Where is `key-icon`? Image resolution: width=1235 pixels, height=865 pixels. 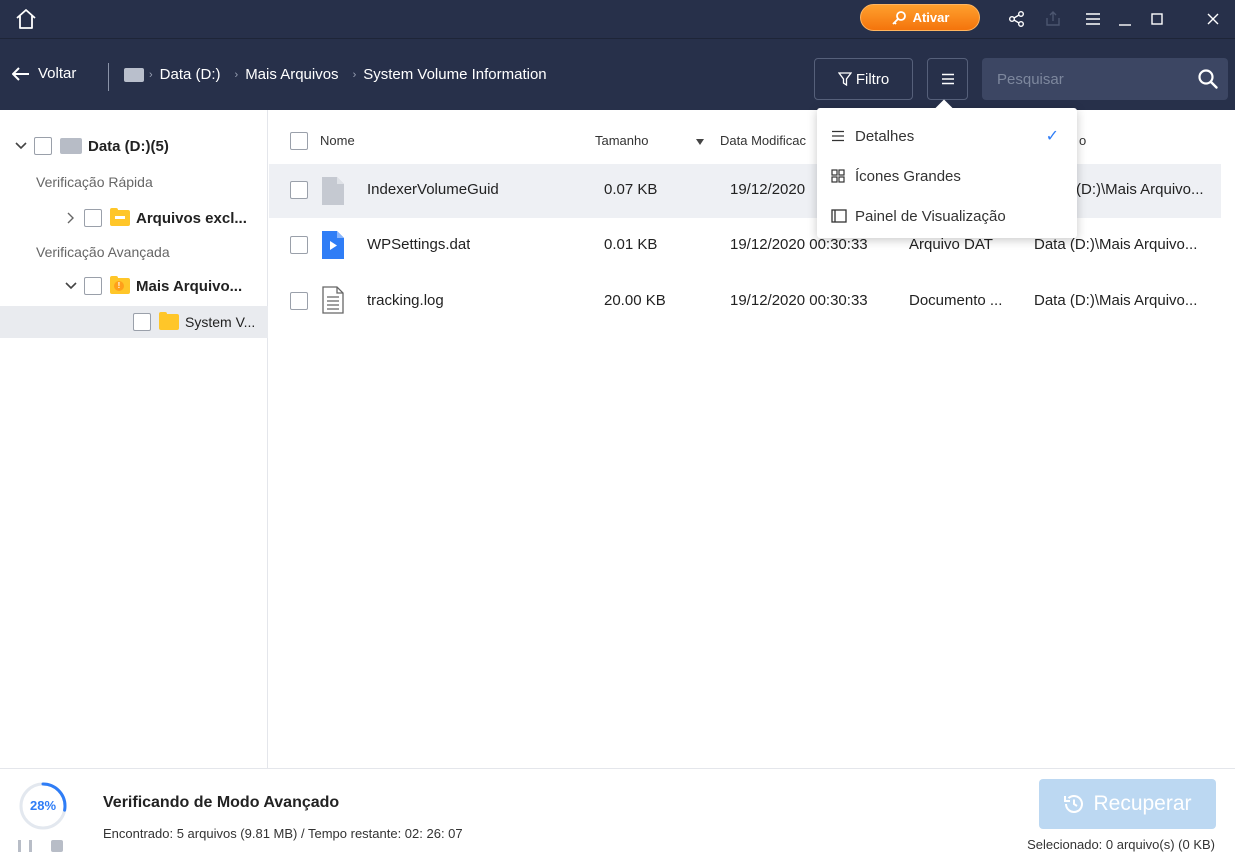 key-icon is located at coordinates (898, 17).